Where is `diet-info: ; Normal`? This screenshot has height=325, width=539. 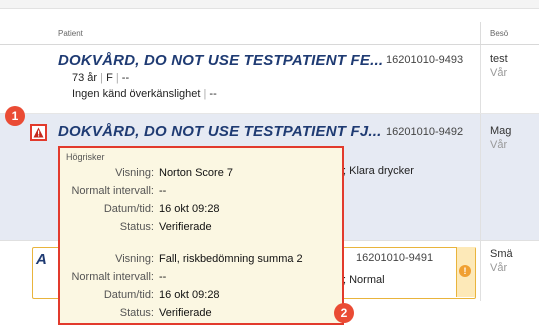 diet-info: ; Normal is located at coordinates (364, 280).